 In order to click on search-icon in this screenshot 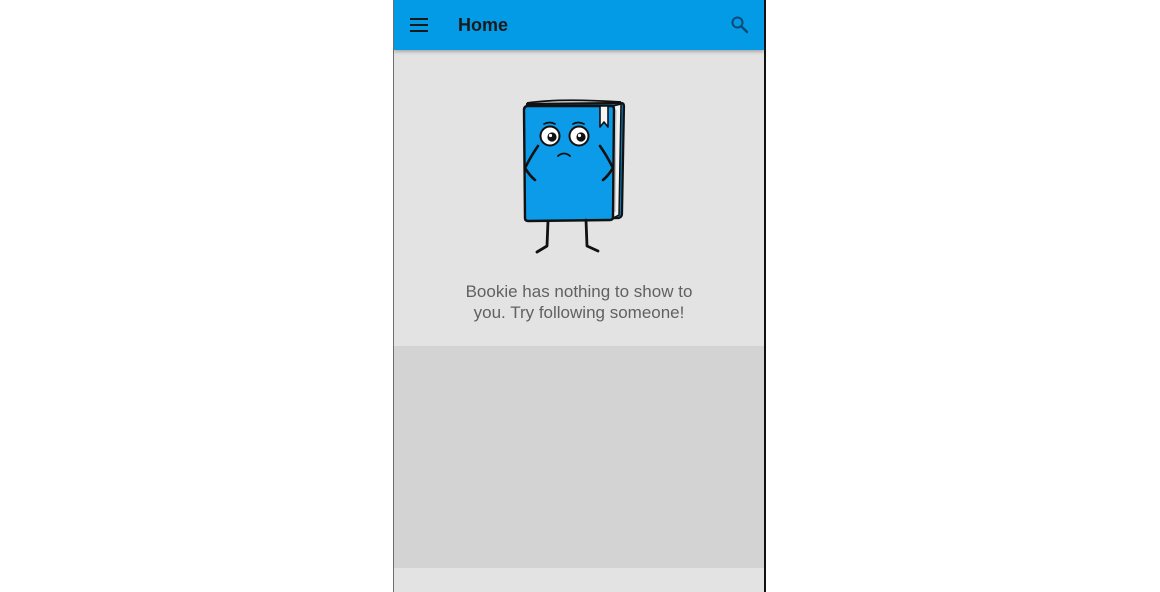, I will do `click(740, 25)`.